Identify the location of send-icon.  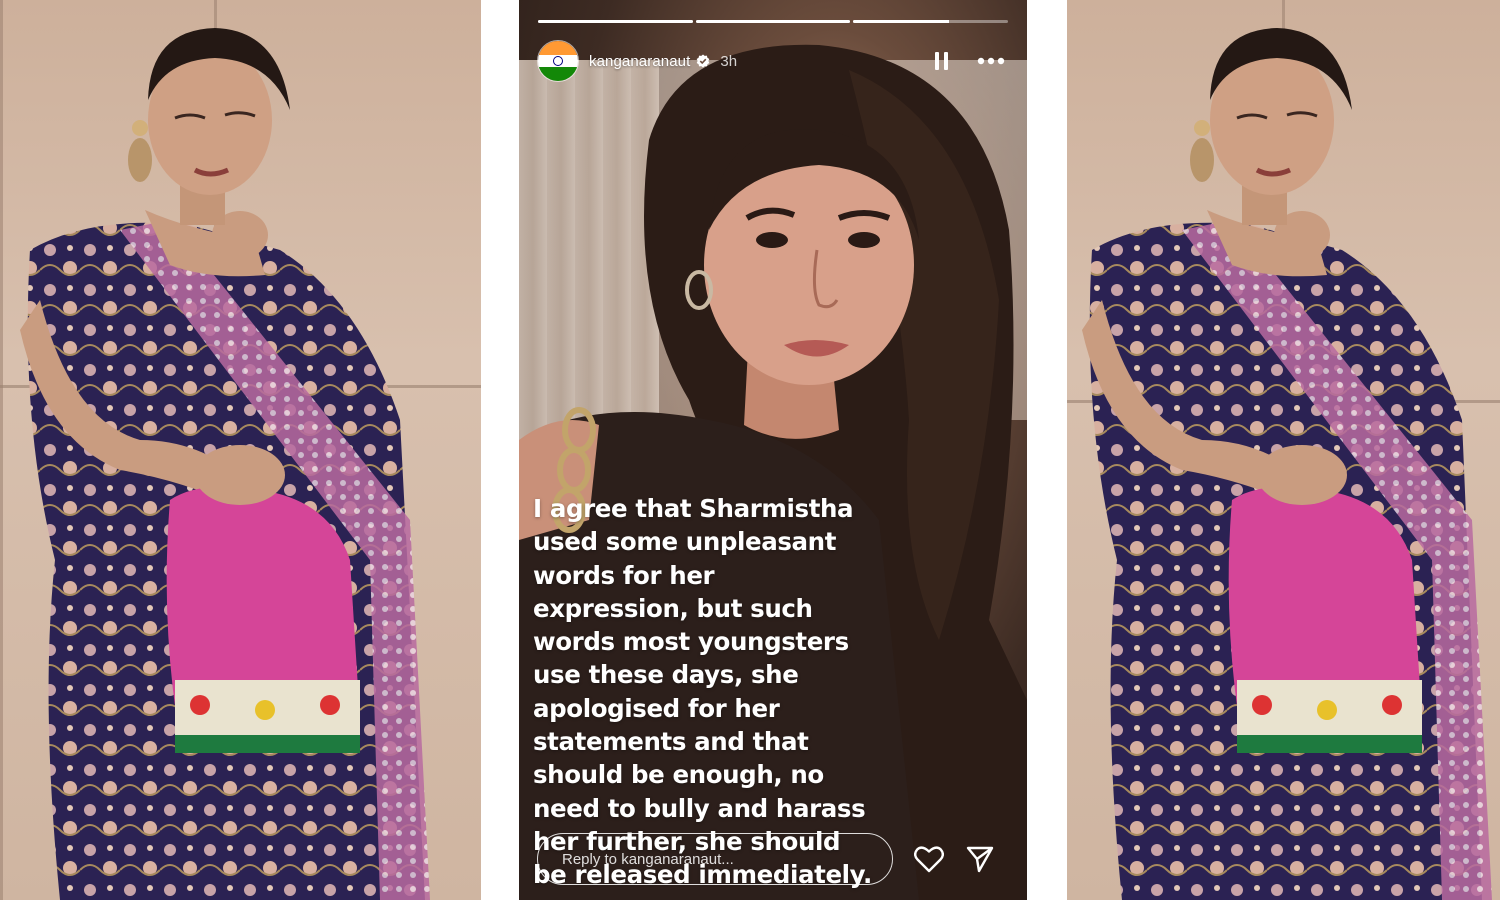
(980, 859).